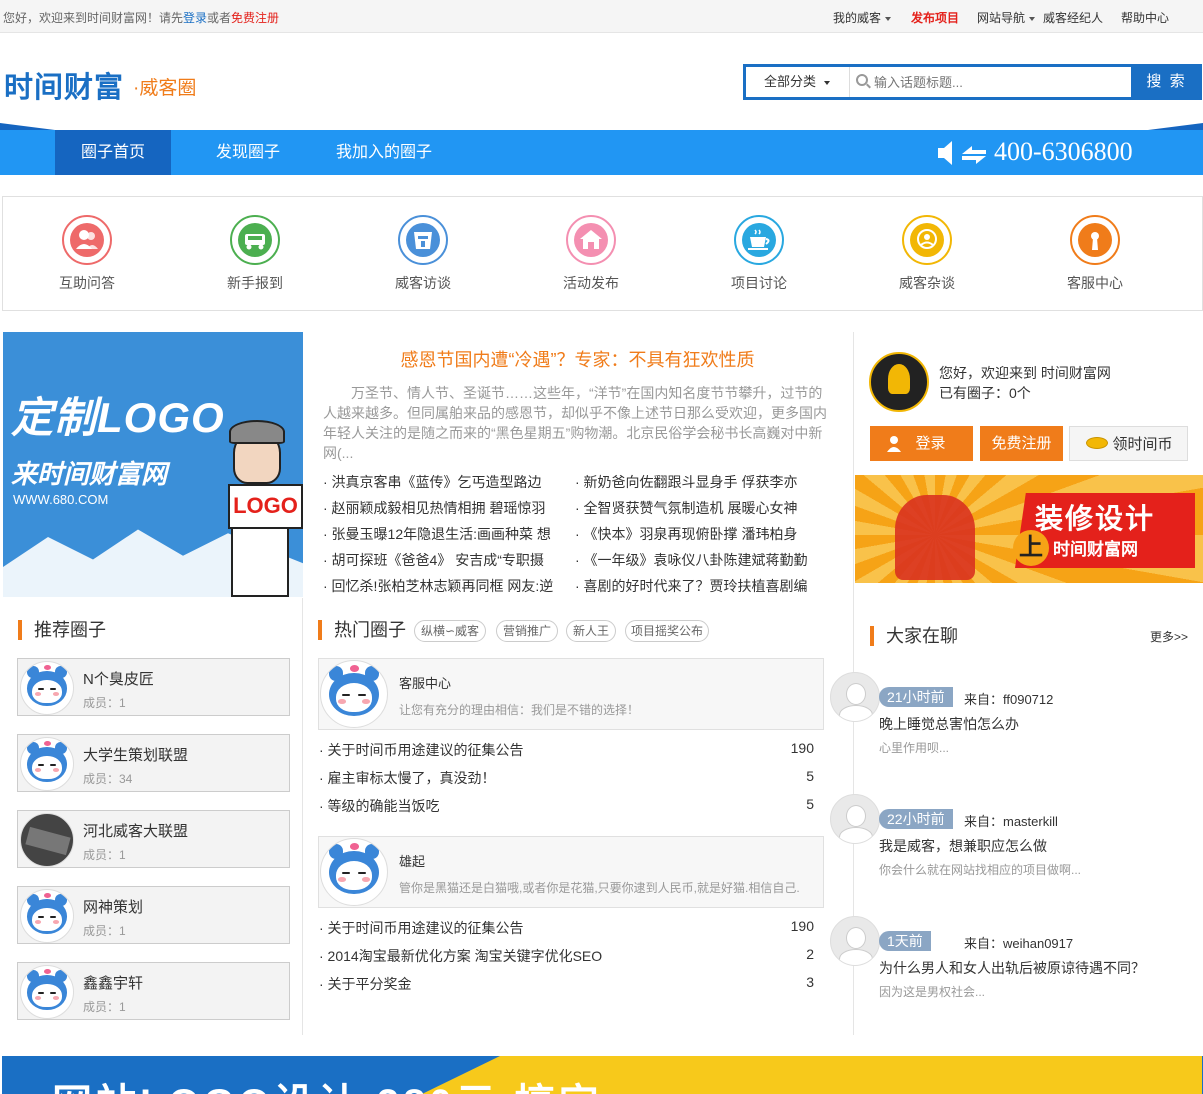 The image size is (1203, 1094). I want to click on recommended-circle-item: N个臭皮匠 成员：1, so click(153, 687).